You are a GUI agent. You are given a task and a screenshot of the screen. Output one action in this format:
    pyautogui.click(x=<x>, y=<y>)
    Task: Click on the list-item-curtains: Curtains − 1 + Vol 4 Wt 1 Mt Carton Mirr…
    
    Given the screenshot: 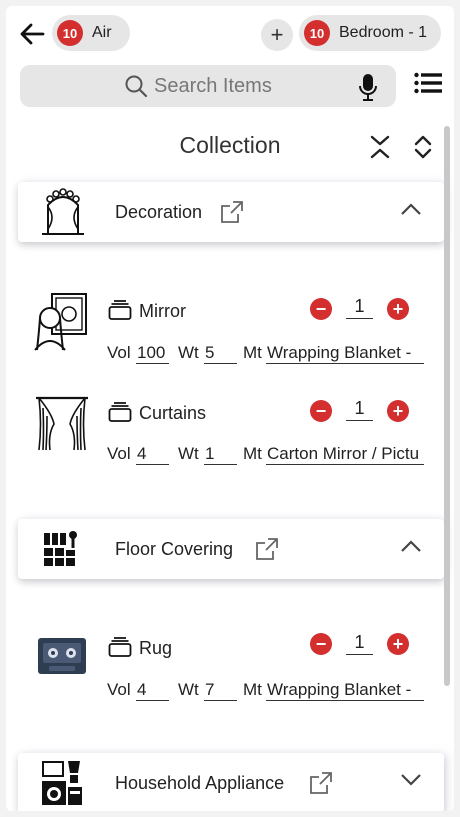 What is the action you would take?
    pyautogui.click(x=230, y=433)
    